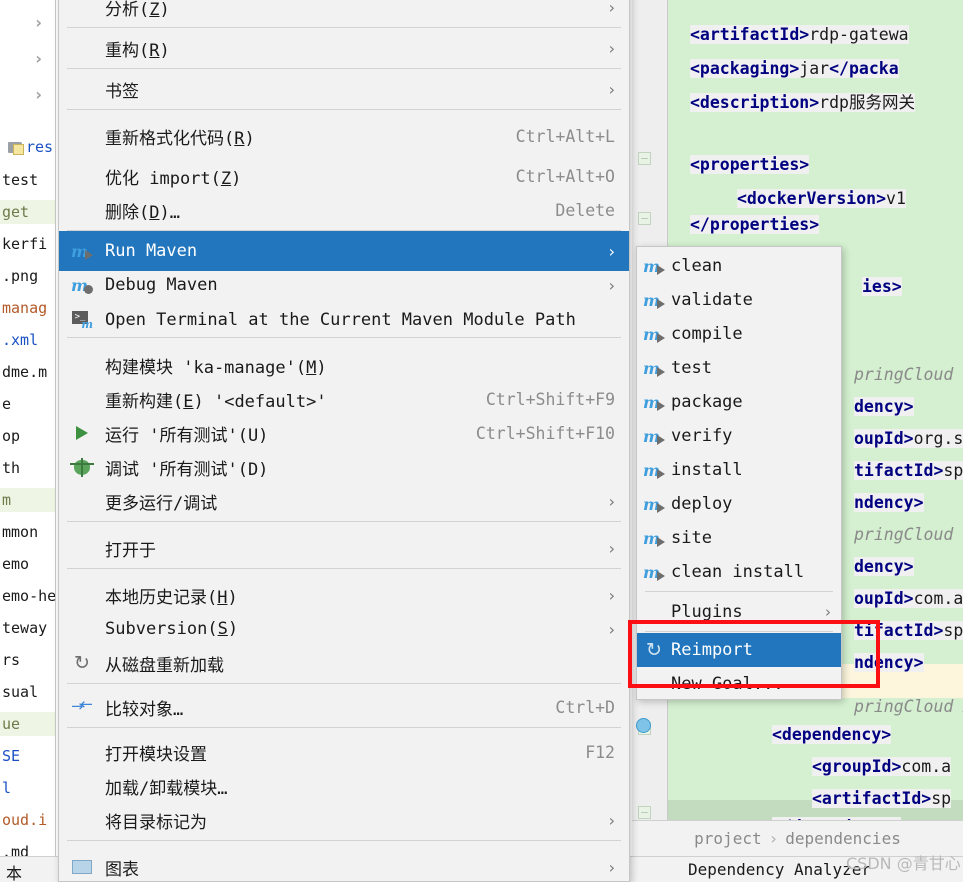 The width and height of the screenshot is (963, 882). I want to click on fold-marker-open: −, so click(644, 158).